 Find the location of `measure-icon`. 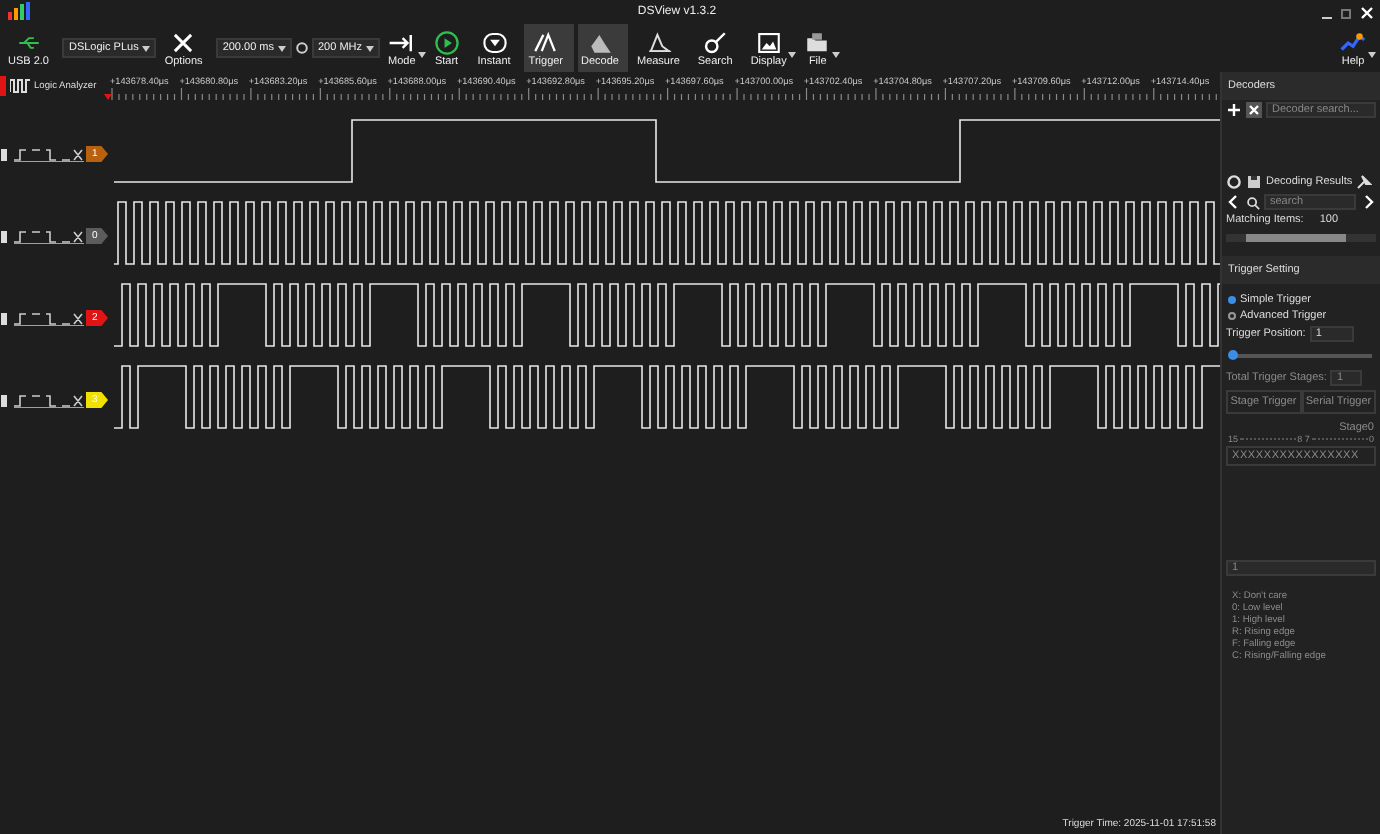

measure-icon is located at coordinates (658, 42).